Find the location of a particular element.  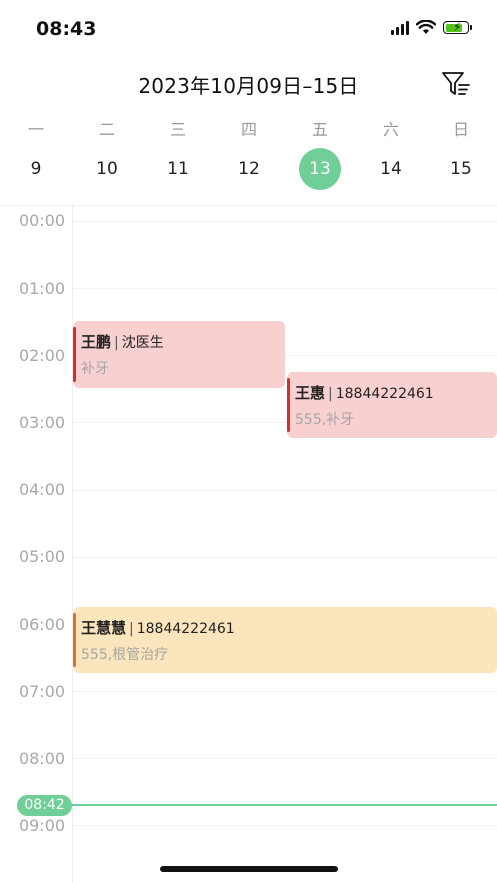

appointment-title: 王鹏 | 沈医生 is located at coordinates (122, 342).